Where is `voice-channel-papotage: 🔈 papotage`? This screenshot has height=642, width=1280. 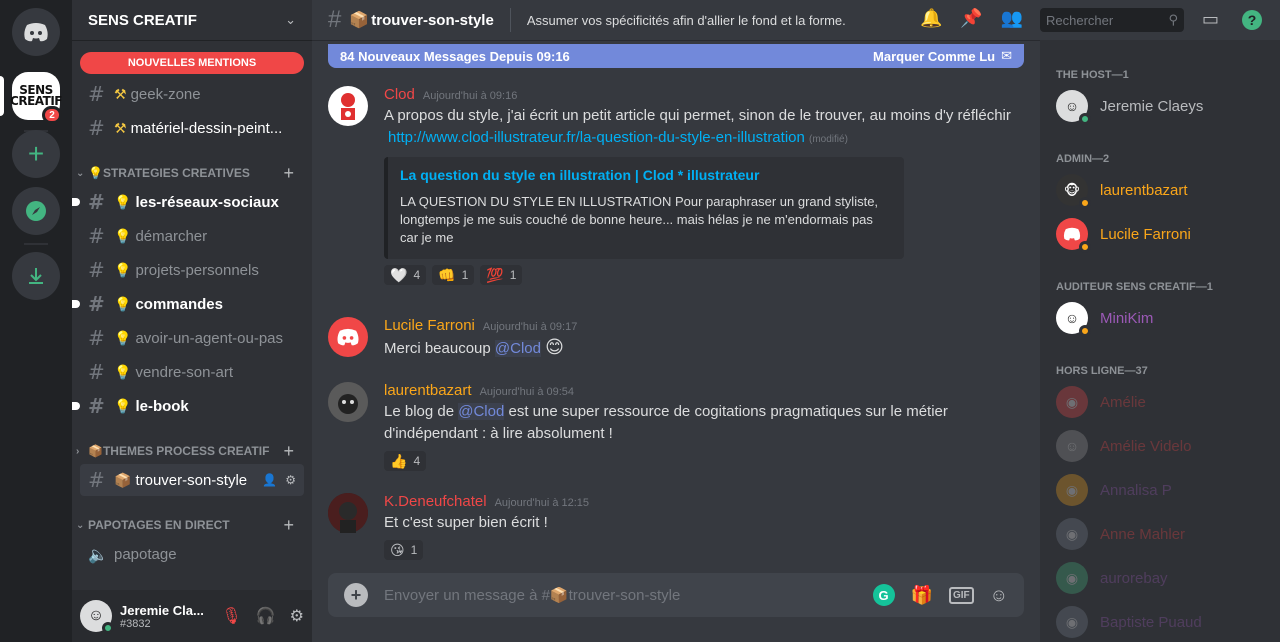
voice-channel-papotage: 🔈 papotage is located at coordinates (192, 554).